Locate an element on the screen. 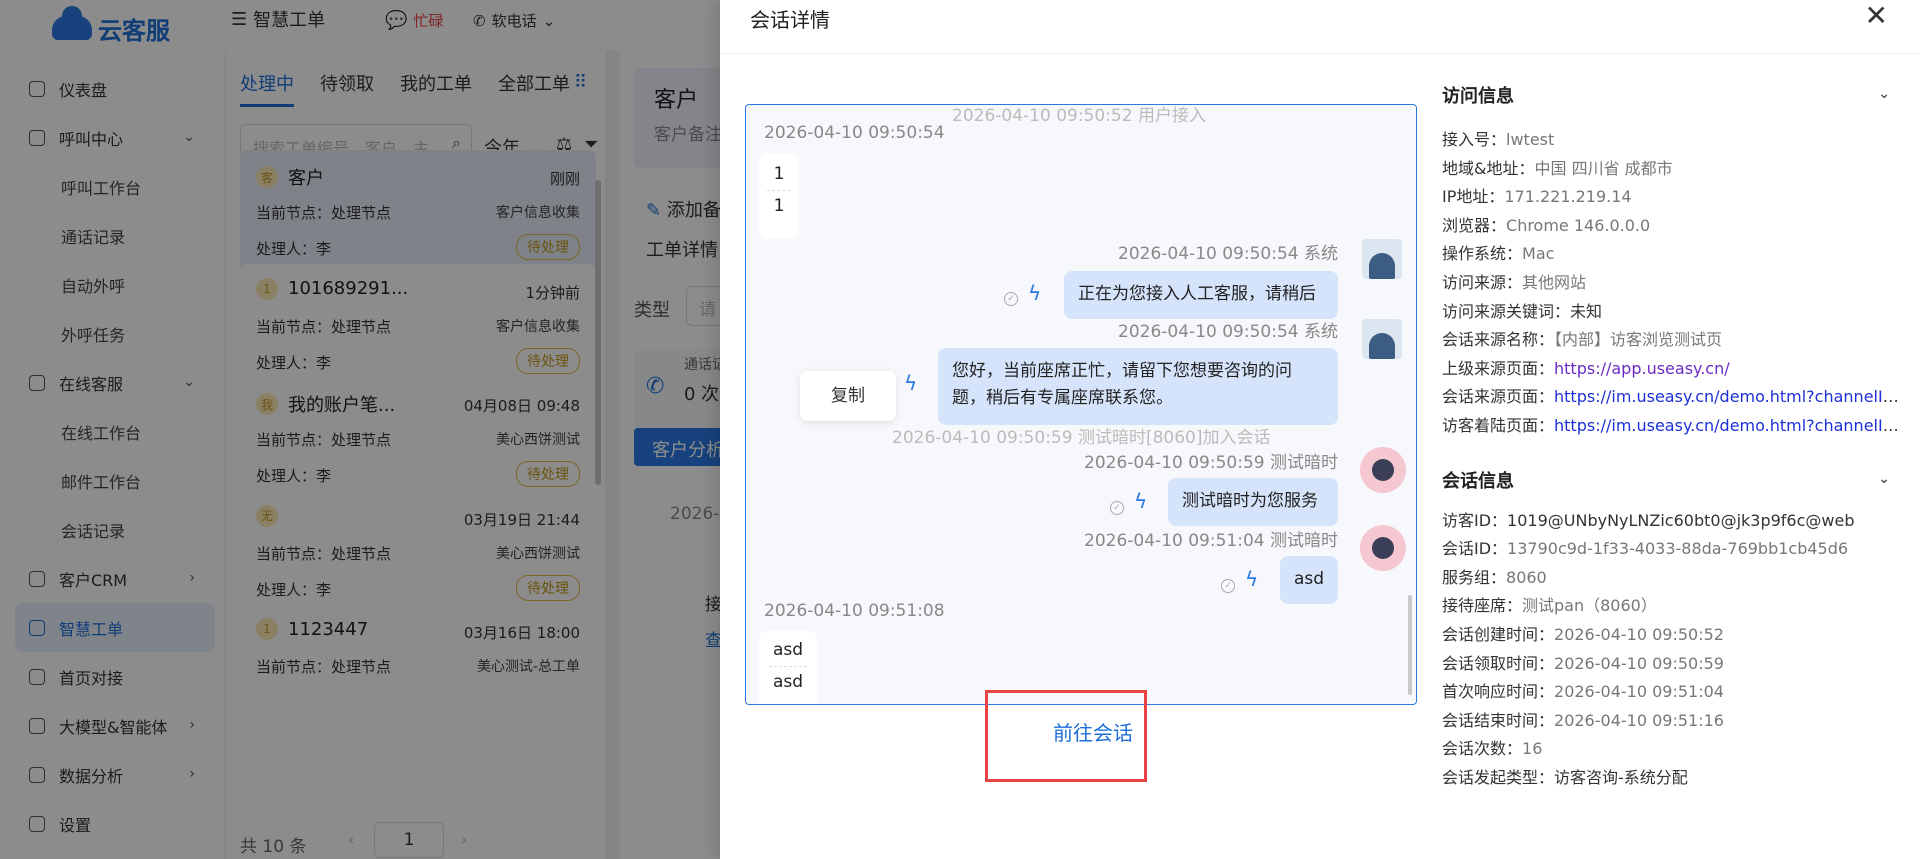  info-key: 会话创建时间： is located at coordinates (1498, 634).